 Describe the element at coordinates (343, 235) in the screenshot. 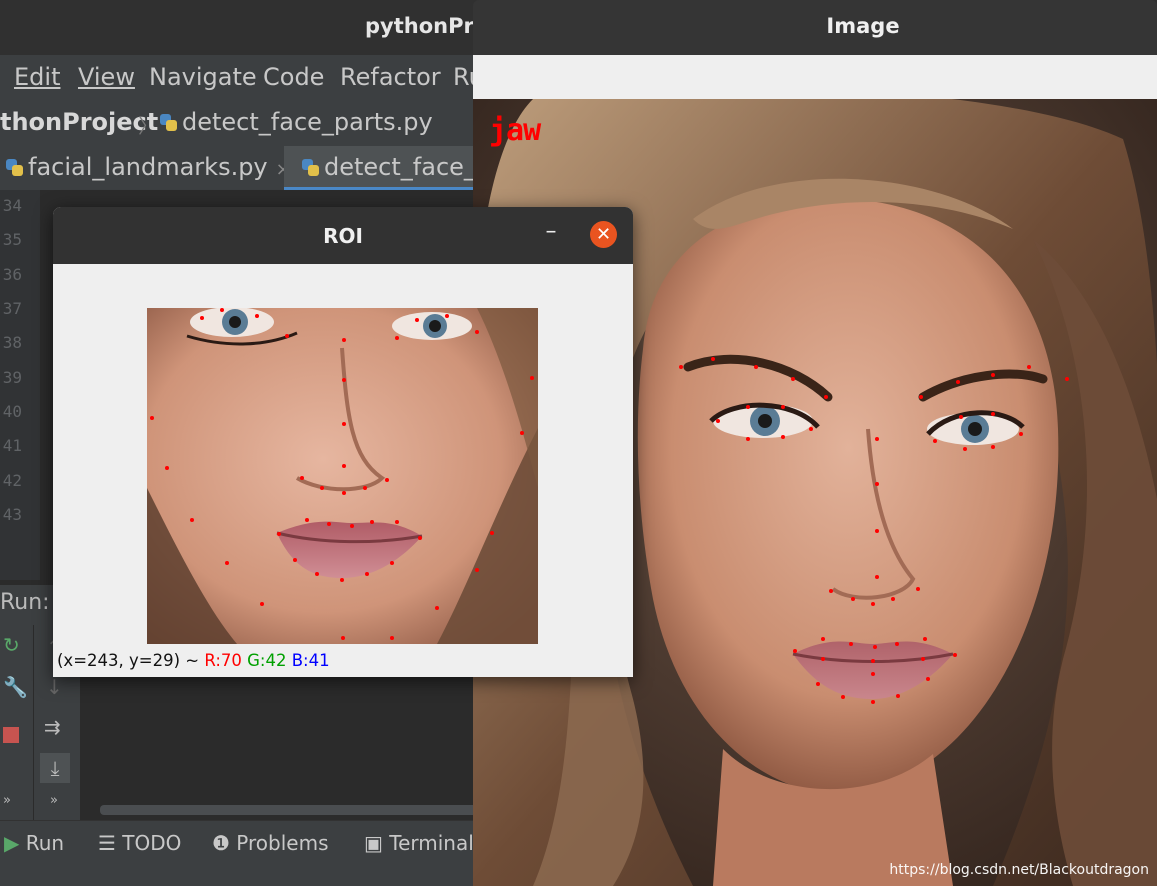

I see `roi-window-titlebar: ROI – ✕` at that location.